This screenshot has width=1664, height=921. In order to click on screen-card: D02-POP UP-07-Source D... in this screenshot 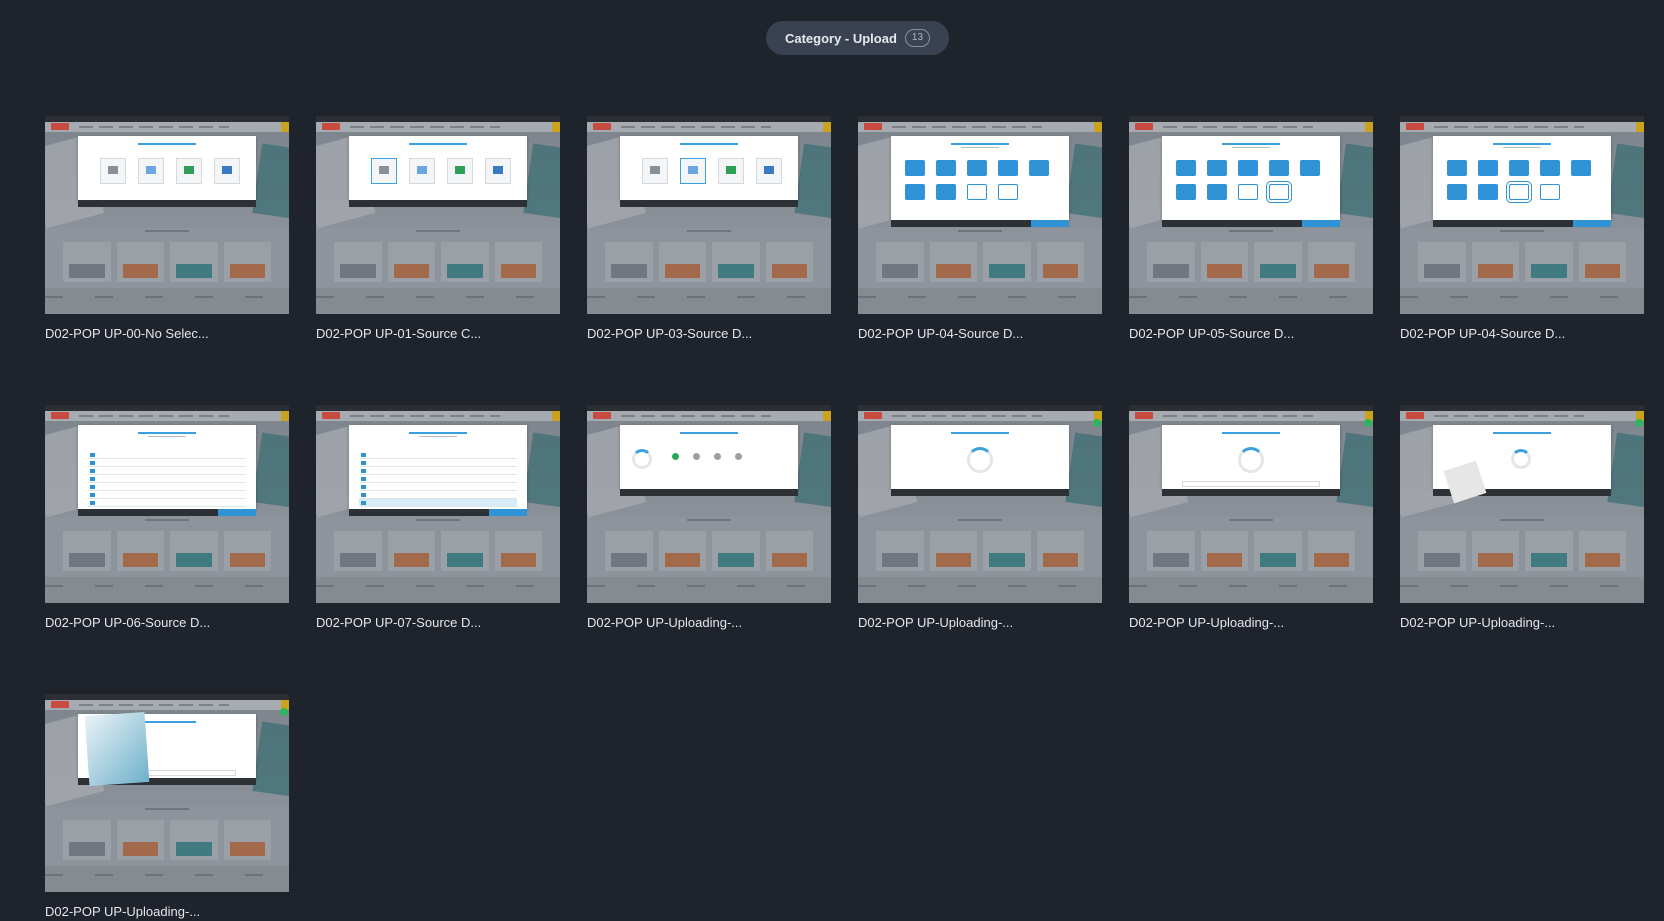, I will do `click(438, 518)`.